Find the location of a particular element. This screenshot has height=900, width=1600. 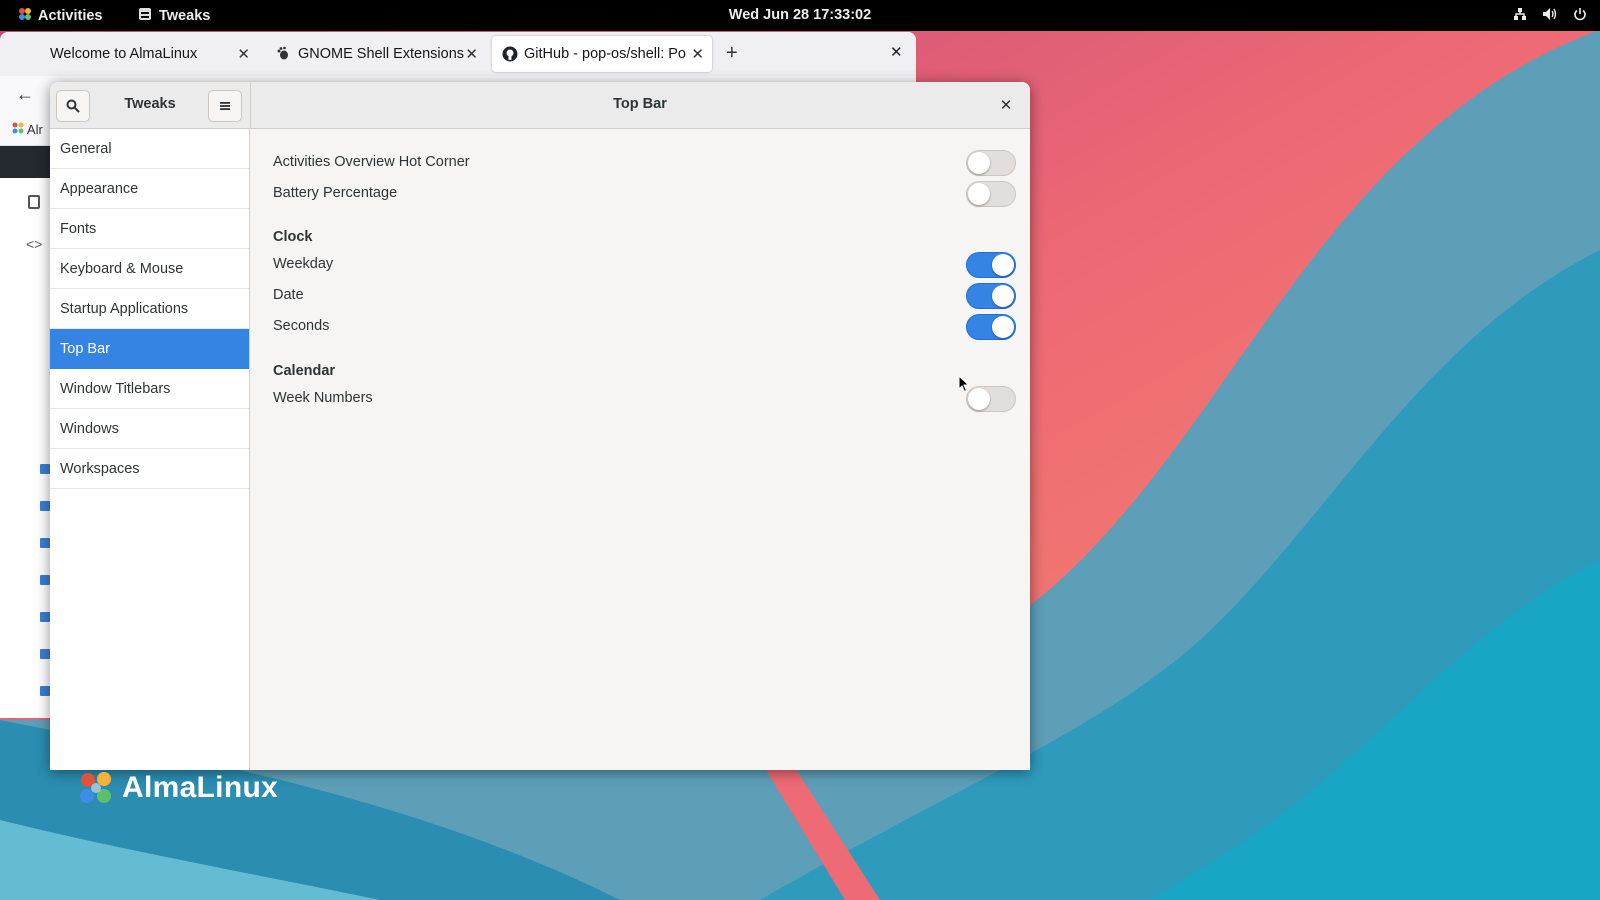

github-icon is located at coordinates (510, 54).